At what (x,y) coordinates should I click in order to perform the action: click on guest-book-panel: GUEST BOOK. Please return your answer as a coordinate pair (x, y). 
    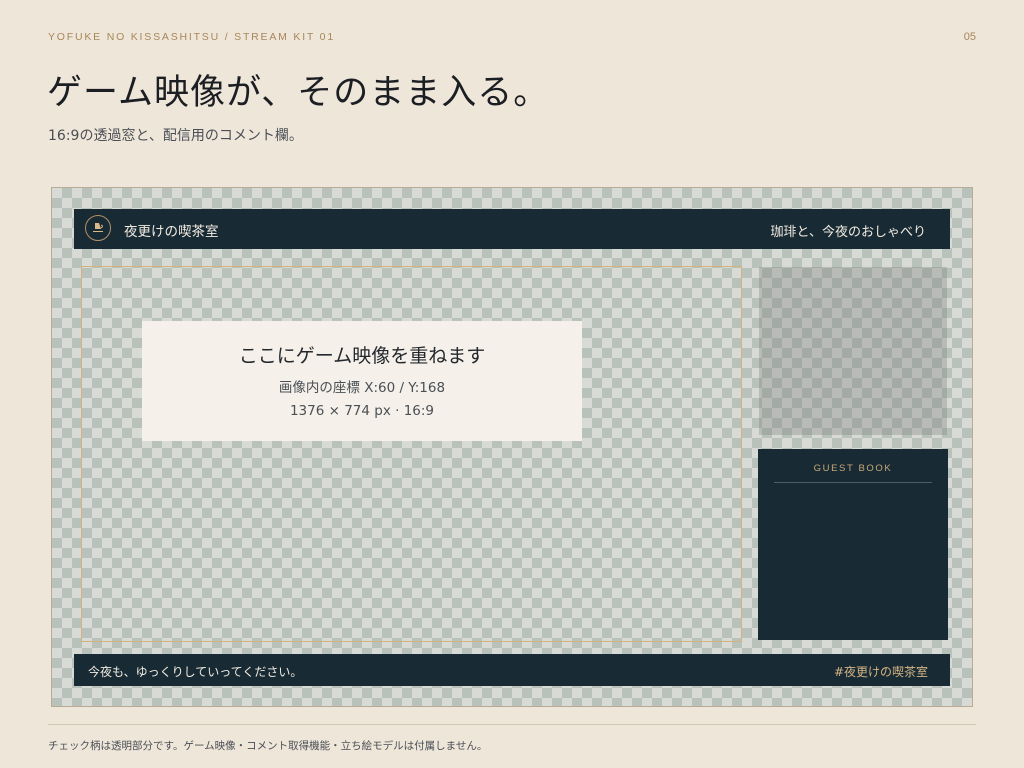
    Looking at the image, I should click on (853, 544).